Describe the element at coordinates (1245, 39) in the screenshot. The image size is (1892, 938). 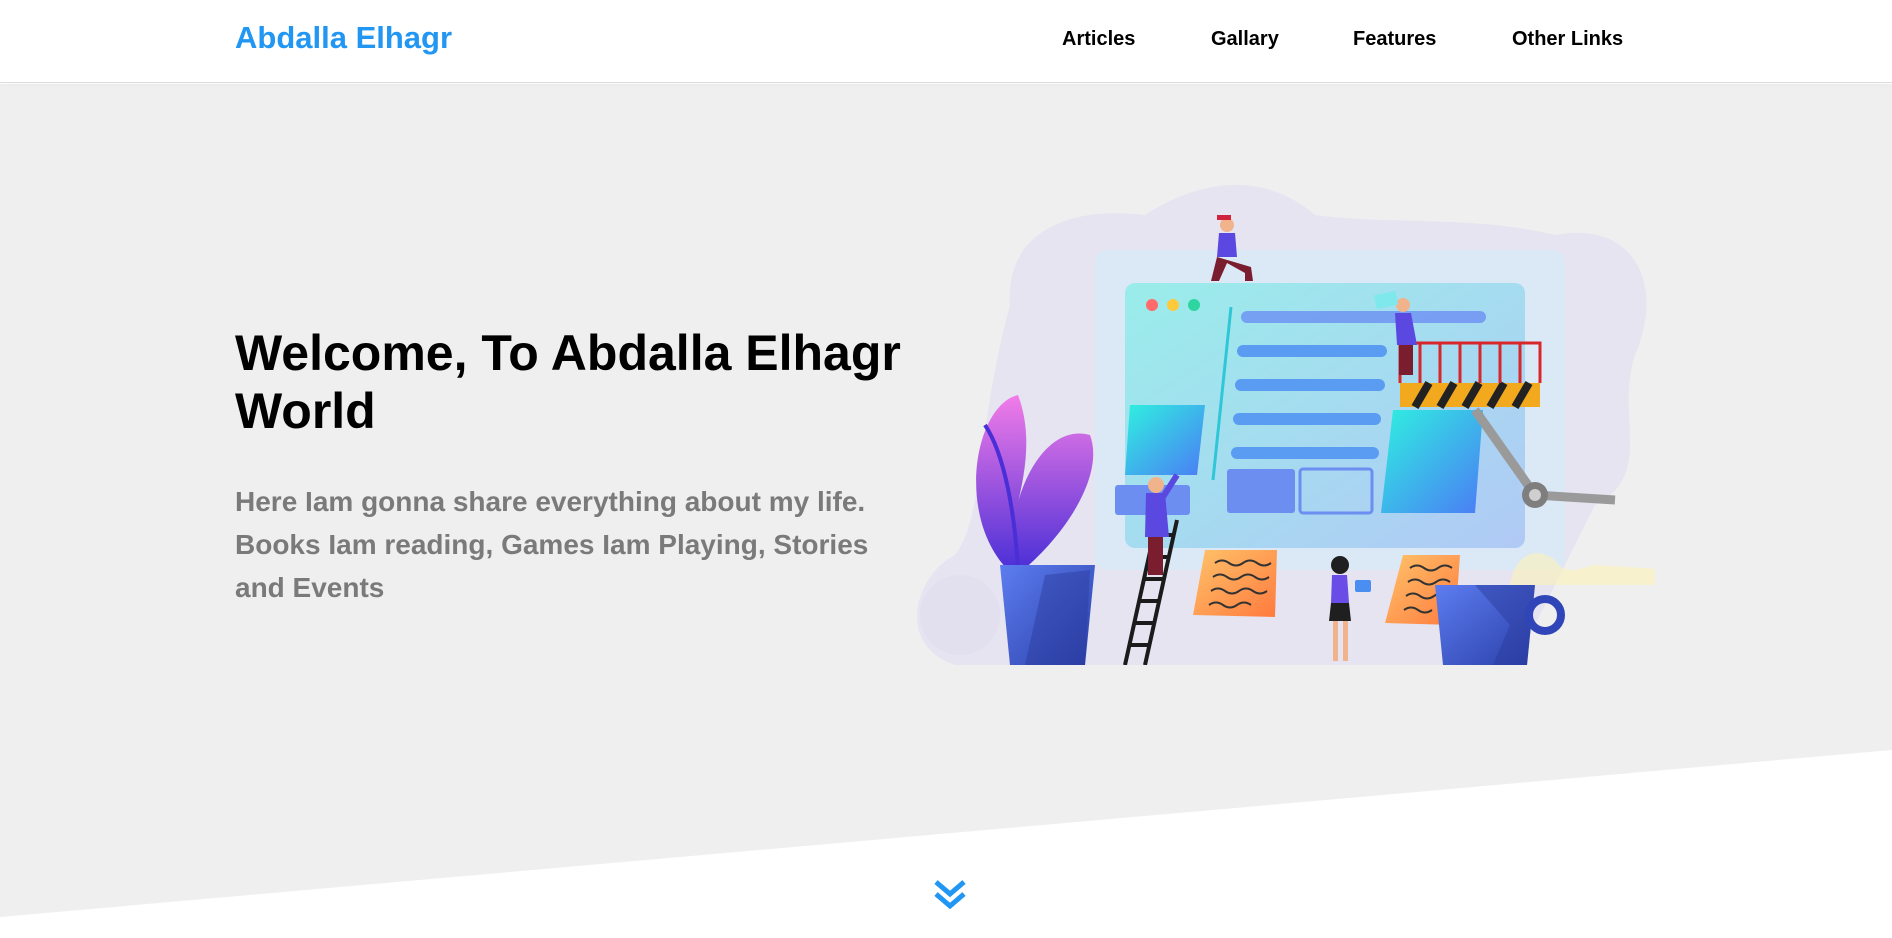
I see `nav-link-gallary: Gallary` at that location.